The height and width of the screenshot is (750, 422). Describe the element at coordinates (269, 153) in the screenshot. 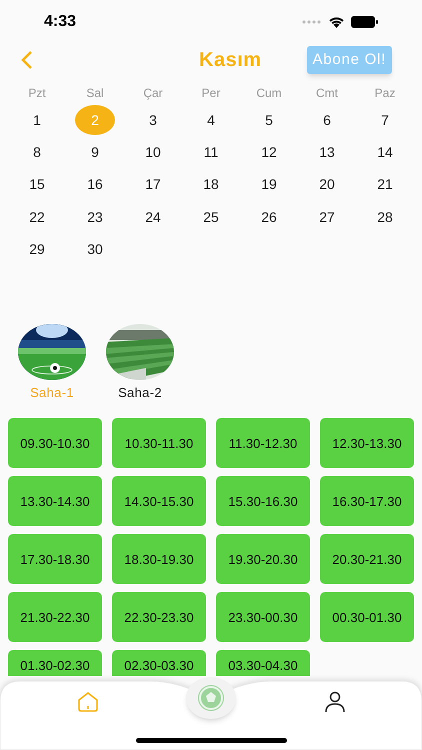

I see `calendar-day: 12` at that location.